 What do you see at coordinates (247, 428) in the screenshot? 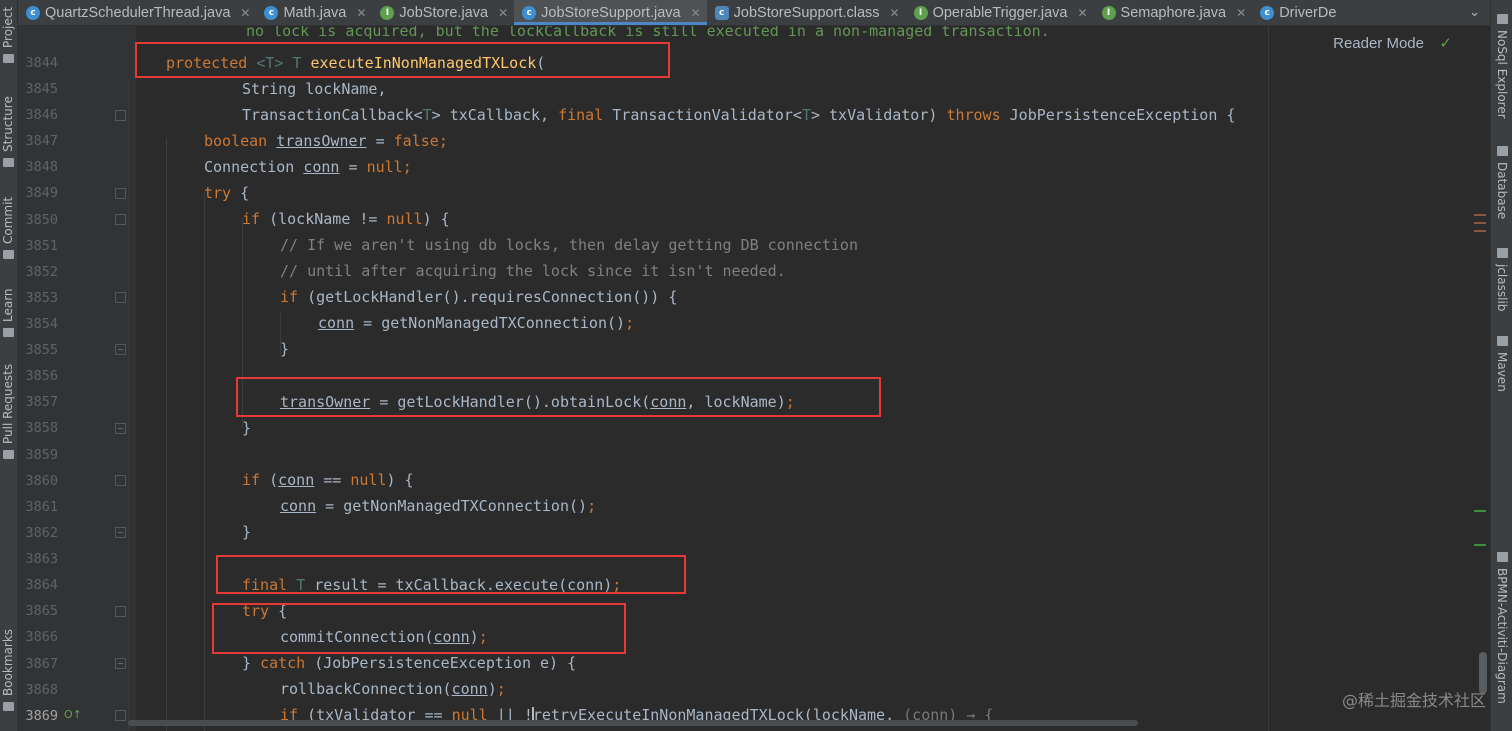
I see `code-line-3858: }` at bounding box center [247, 428].